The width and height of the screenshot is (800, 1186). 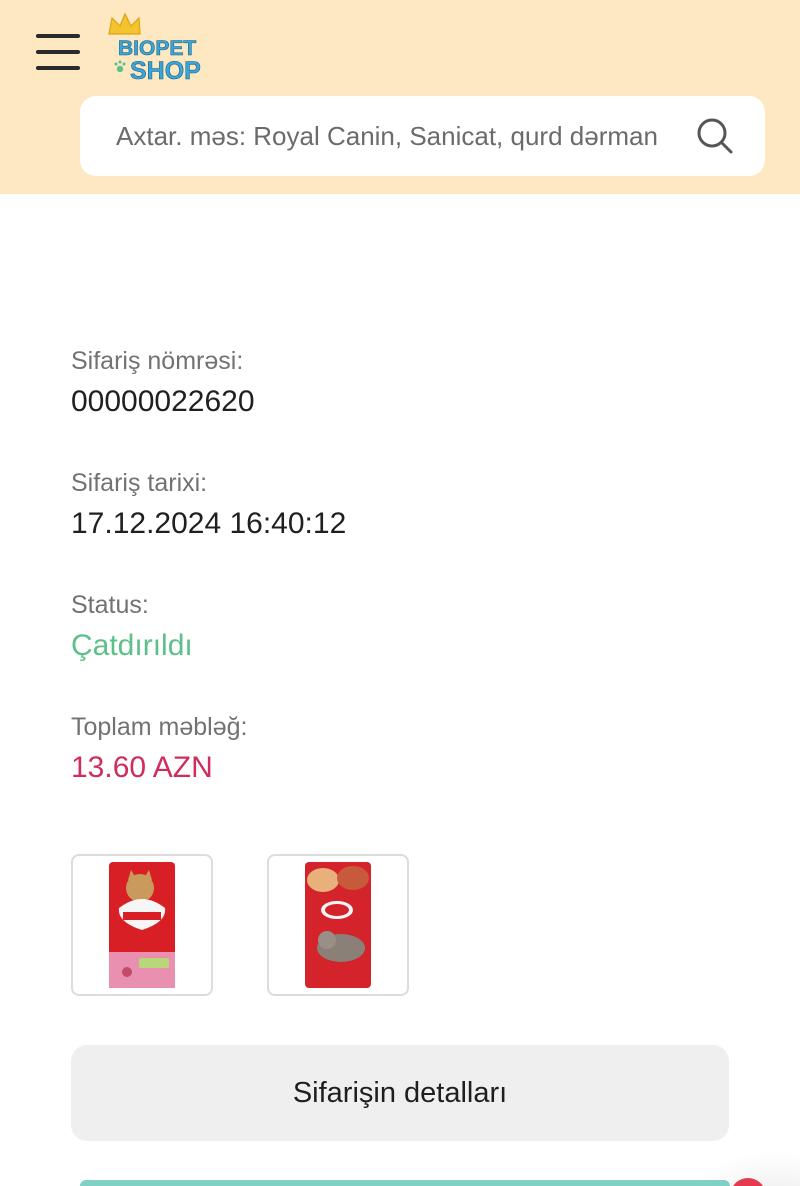 I want to click on hamburger-menu-icon, so click(x=58, y=52).